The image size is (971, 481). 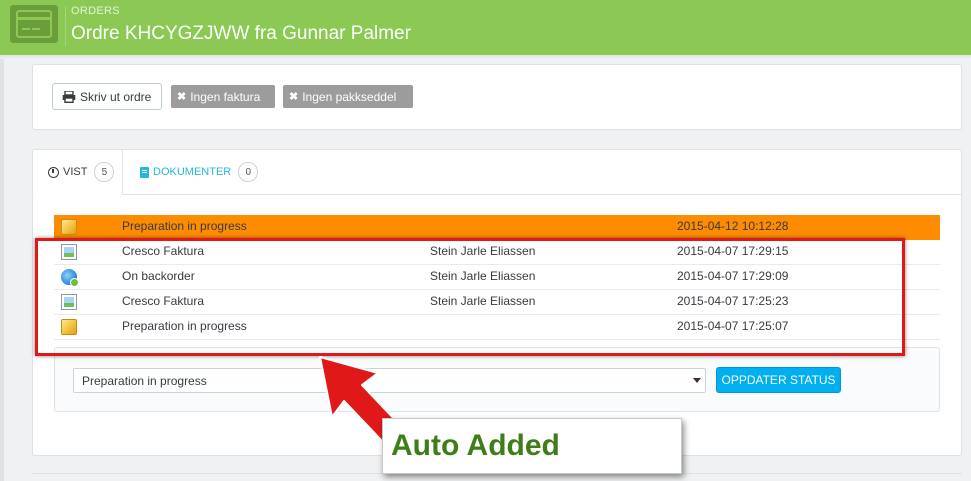 I want to click on annotation-label: Auto Added, so click(x=532, y=446).